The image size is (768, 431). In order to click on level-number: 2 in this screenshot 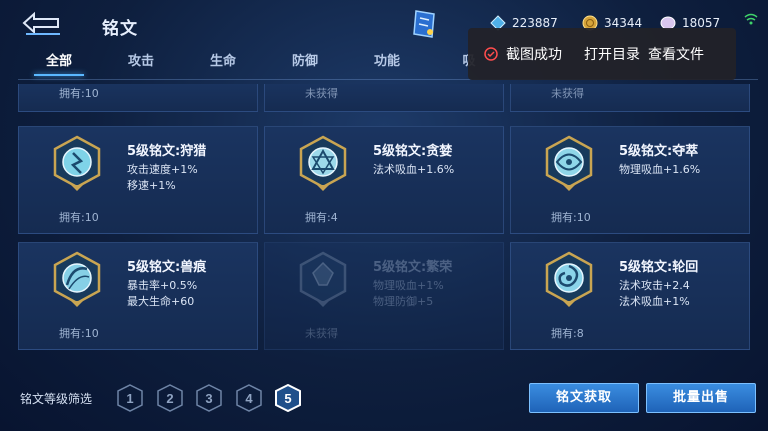, I will do `click(169, 398)`.